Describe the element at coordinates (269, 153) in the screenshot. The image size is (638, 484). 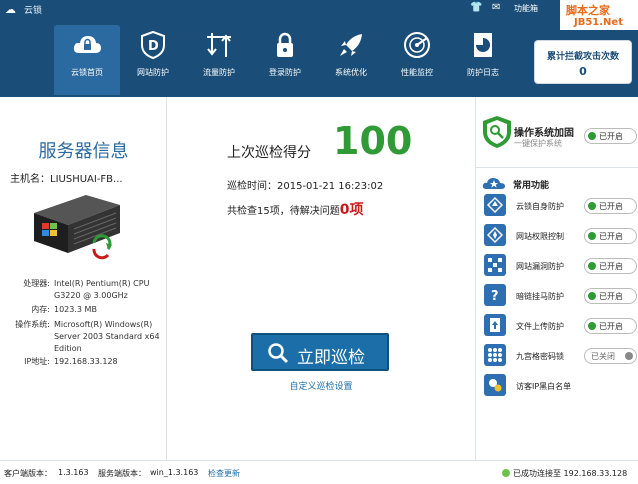
I see `last-score-label: 上次巡检得分` at that location.